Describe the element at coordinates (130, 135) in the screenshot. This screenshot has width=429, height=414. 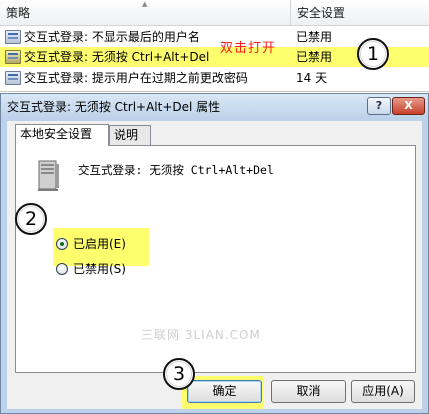
I see `tab-explain: 说明` at that location.